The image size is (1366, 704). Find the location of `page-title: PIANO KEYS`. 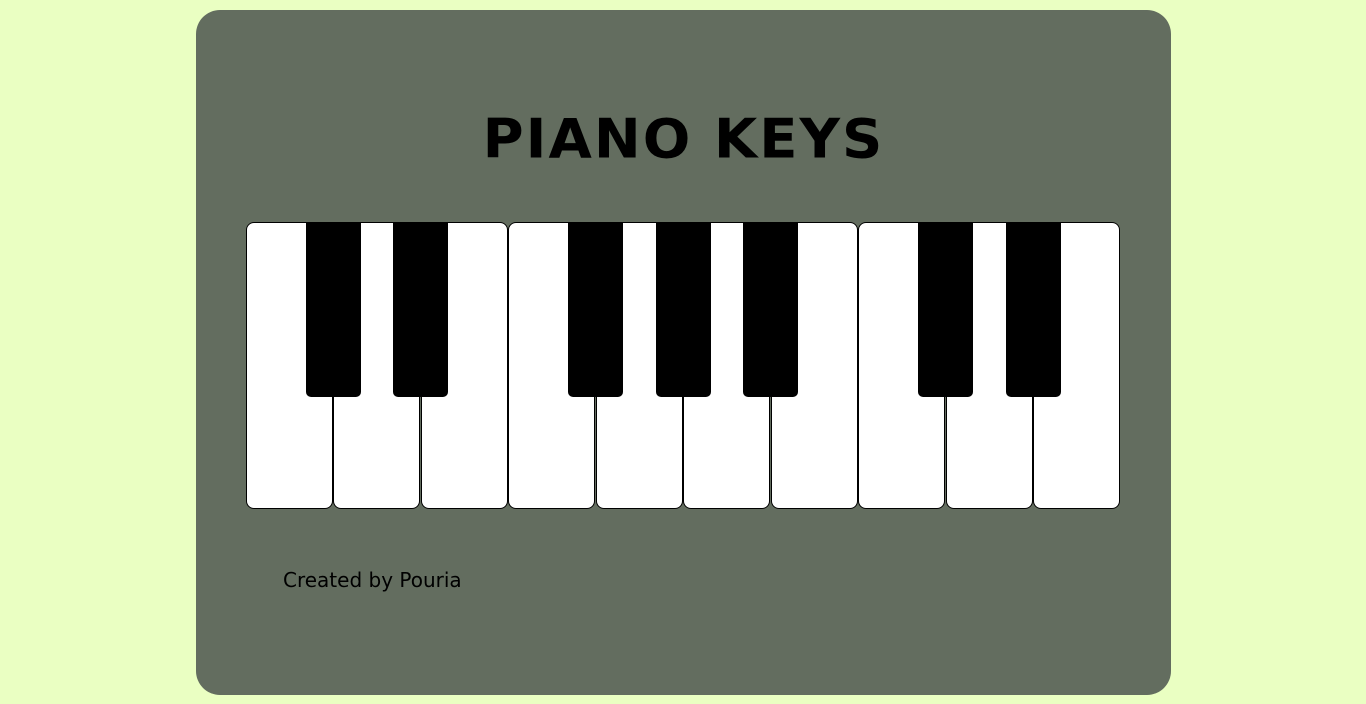

page-title: PIANO KEYS is located at coordinates (683, 139).